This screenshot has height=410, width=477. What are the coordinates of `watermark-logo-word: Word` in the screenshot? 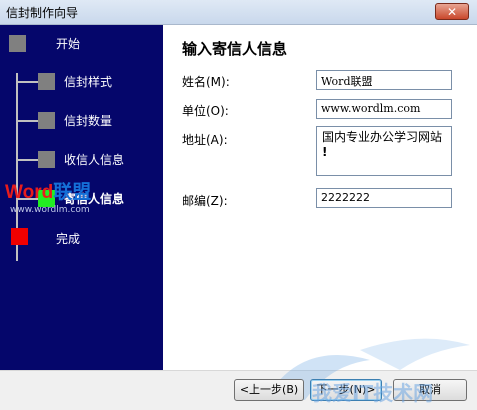 It's located at (29, 192).